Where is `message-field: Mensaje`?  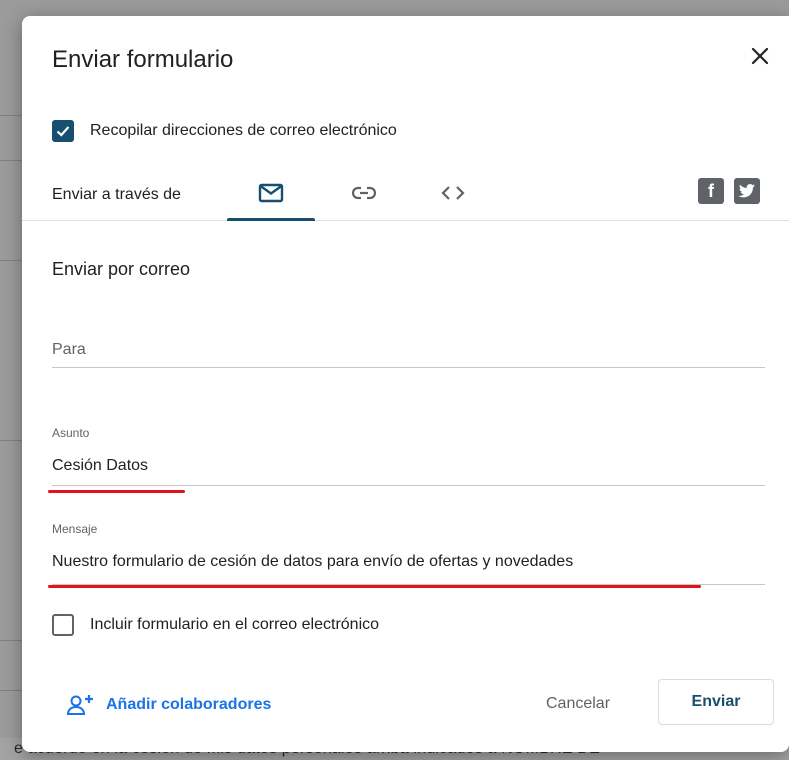 message-field: Mensaje is located at coordinates (408, 553).